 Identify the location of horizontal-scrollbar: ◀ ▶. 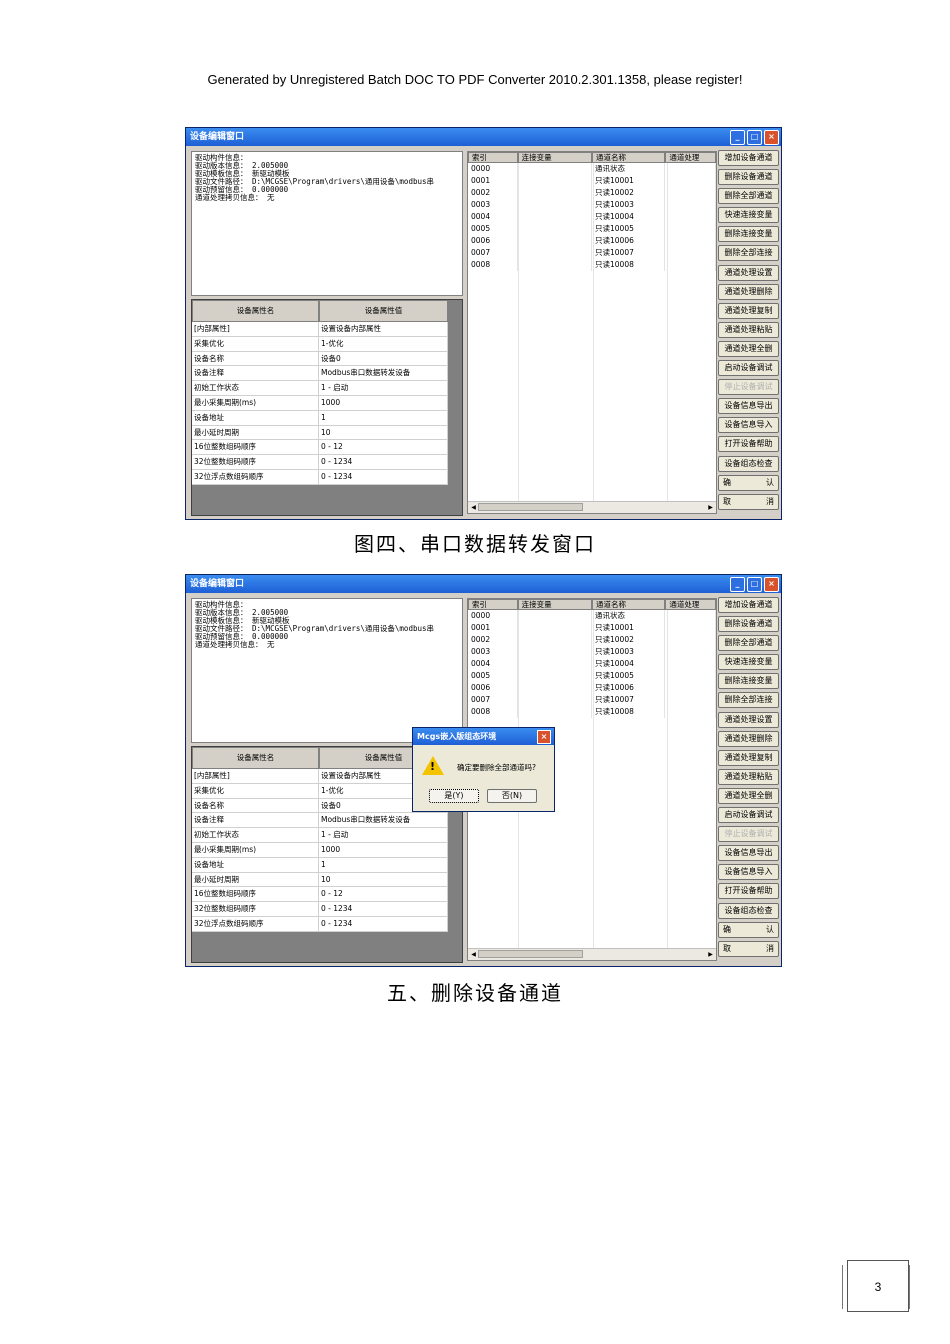
(592, 507).